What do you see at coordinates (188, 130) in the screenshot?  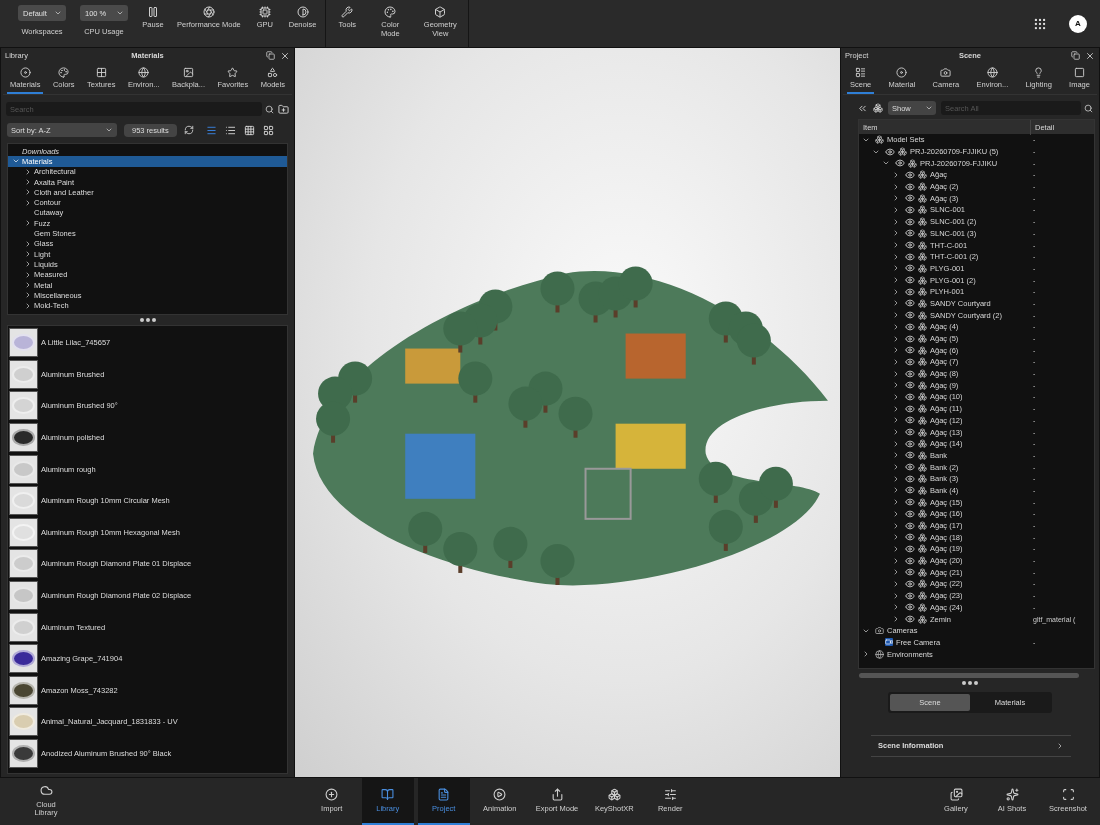 I see `refresh-icon` at bounding box center [188, 130].